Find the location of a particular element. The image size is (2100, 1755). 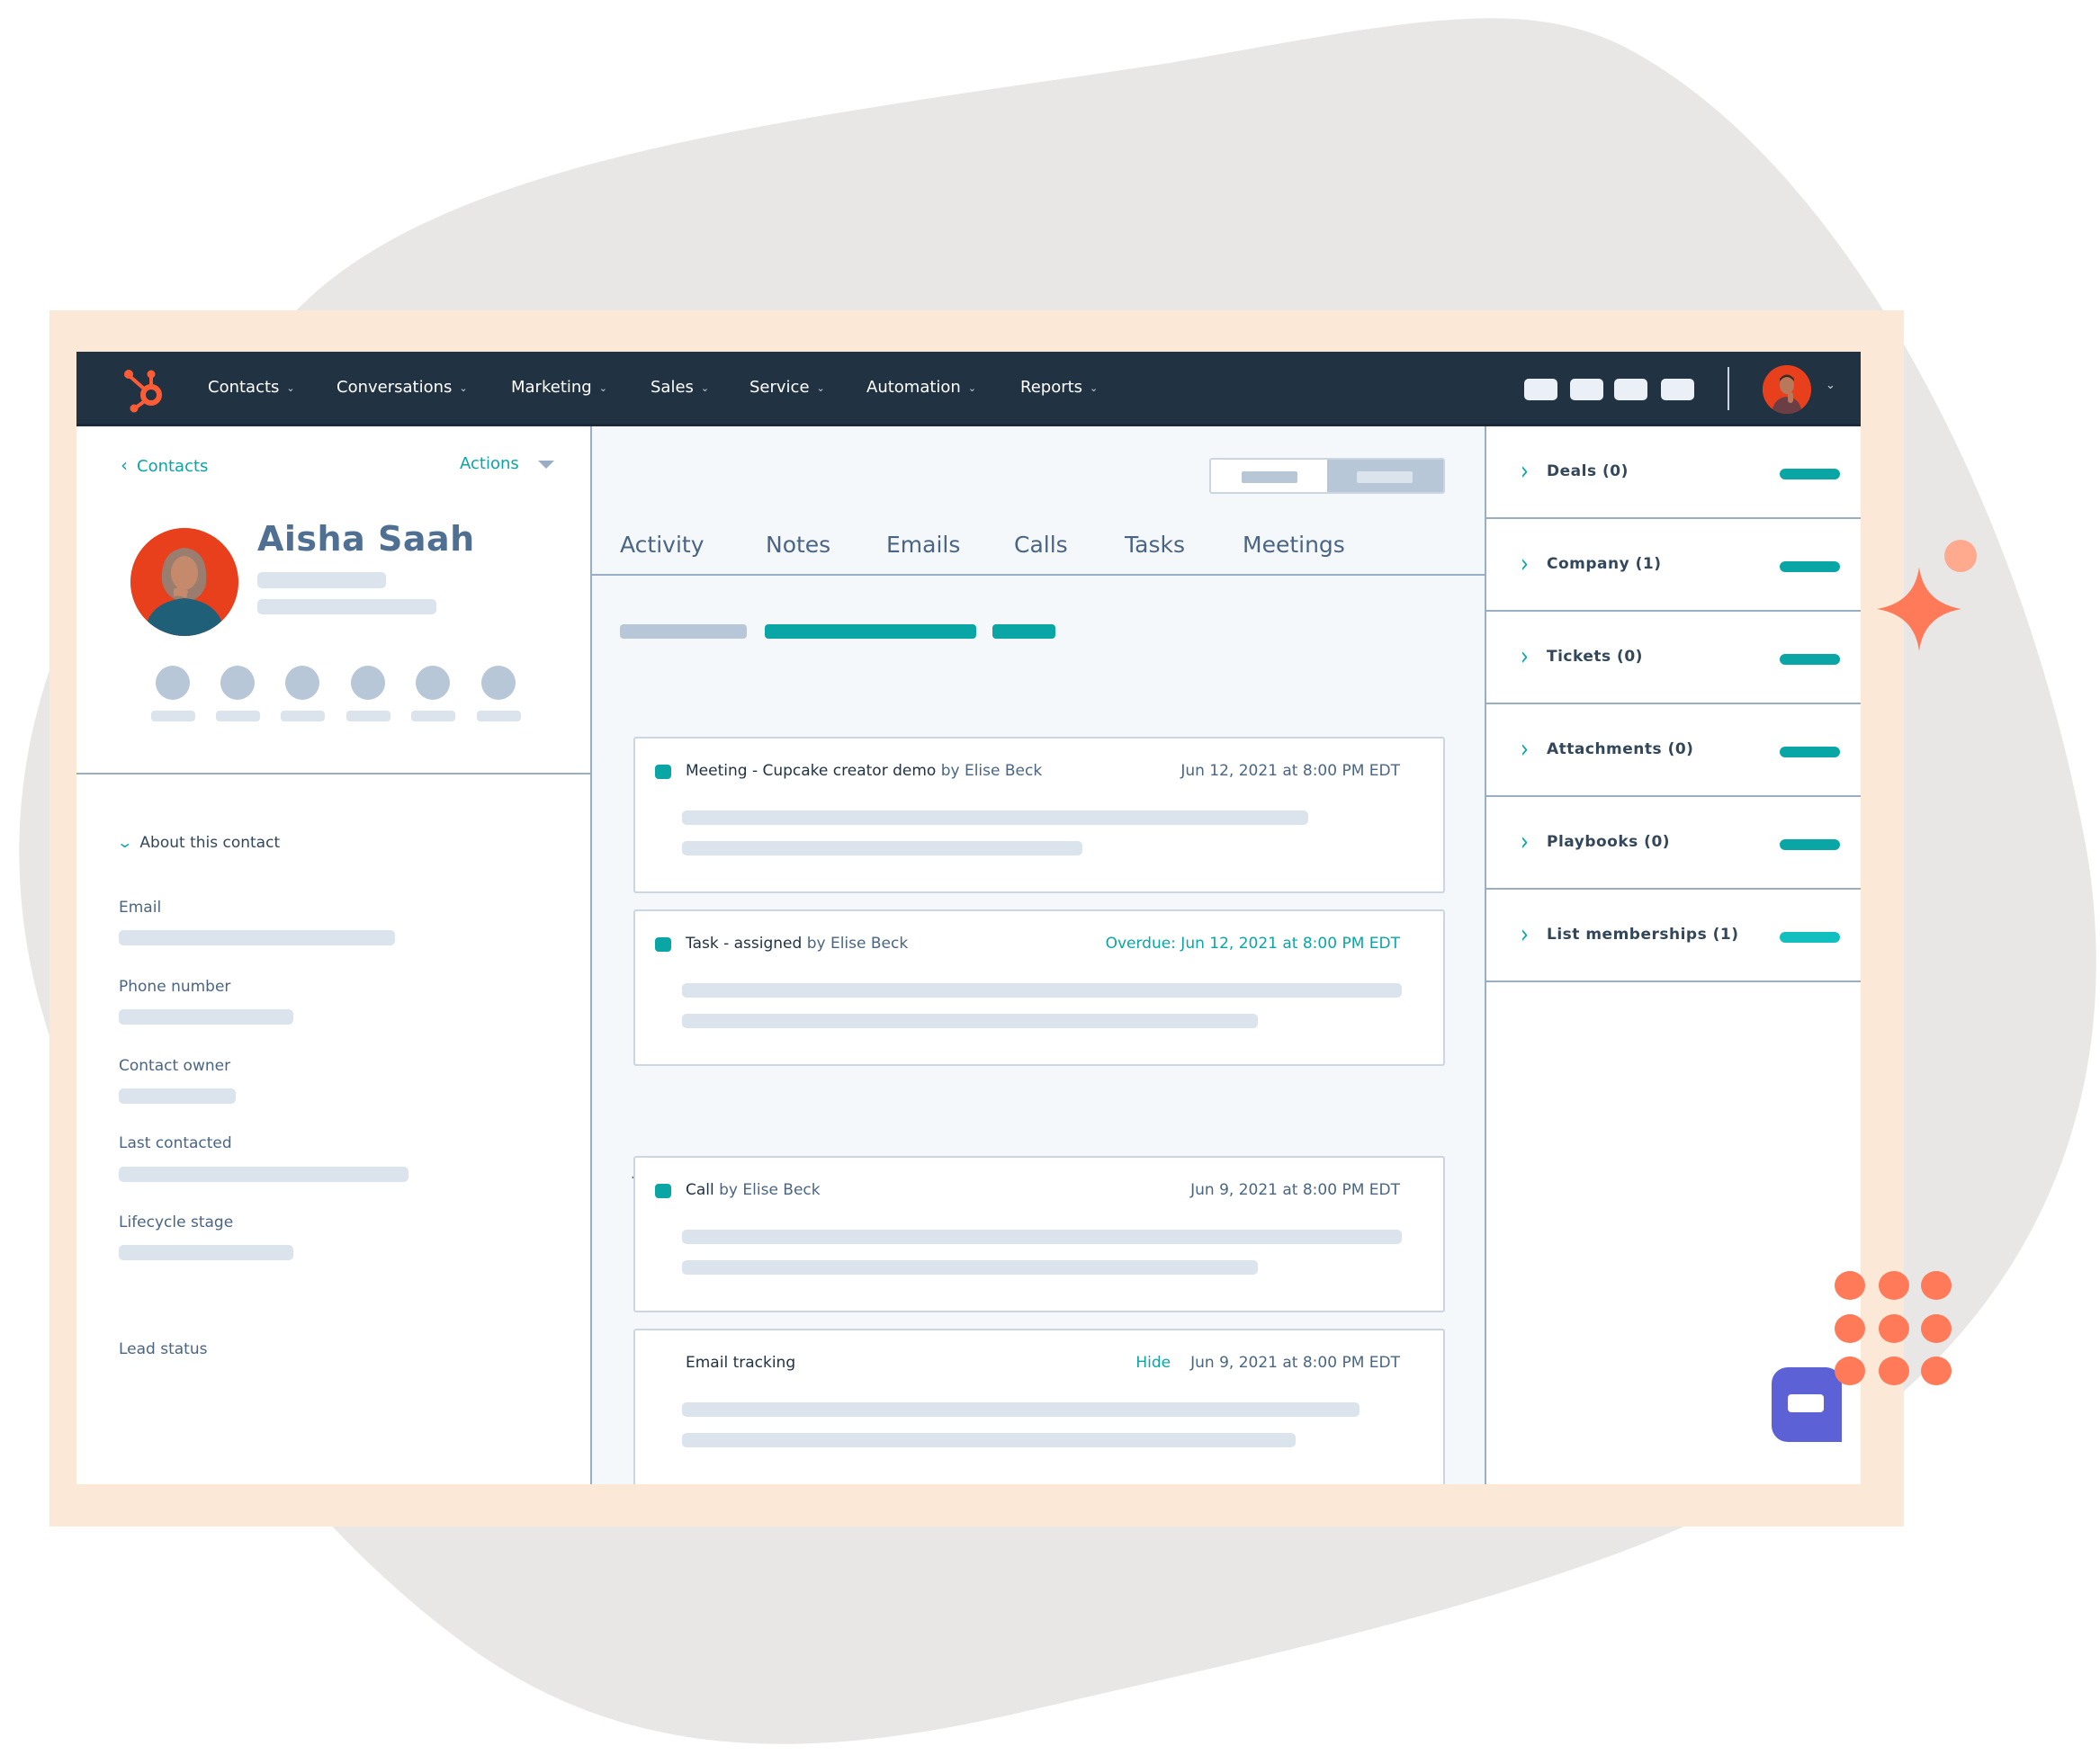

nav-item-label: Conversations is located at coordinates (395, 387).